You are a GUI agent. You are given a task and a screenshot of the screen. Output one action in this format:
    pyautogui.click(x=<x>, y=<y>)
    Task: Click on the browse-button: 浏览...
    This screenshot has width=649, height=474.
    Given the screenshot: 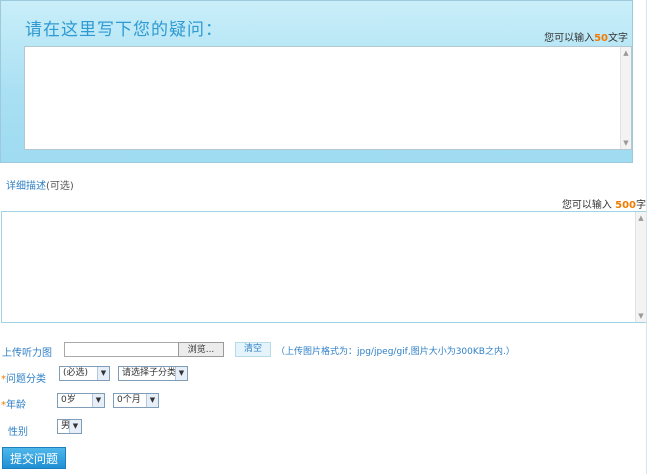 What is the action you would take?
    pyautogui.click(x=201, y=349)
    